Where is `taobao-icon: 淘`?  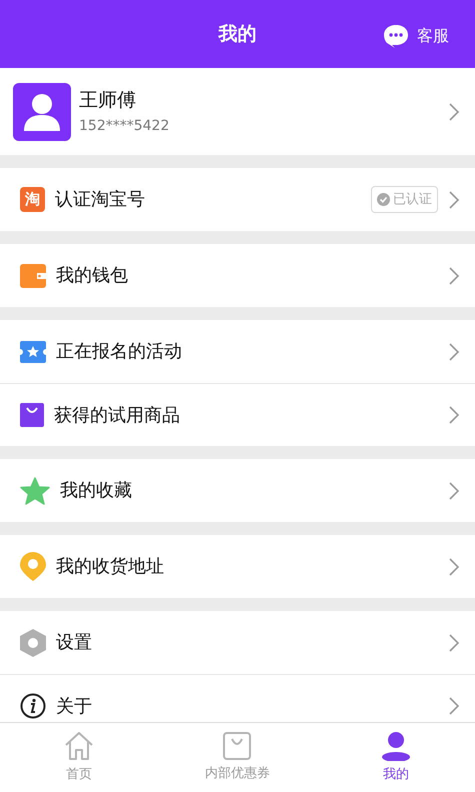 taobao-icon: 淘 is located at coordinates (32, 199).